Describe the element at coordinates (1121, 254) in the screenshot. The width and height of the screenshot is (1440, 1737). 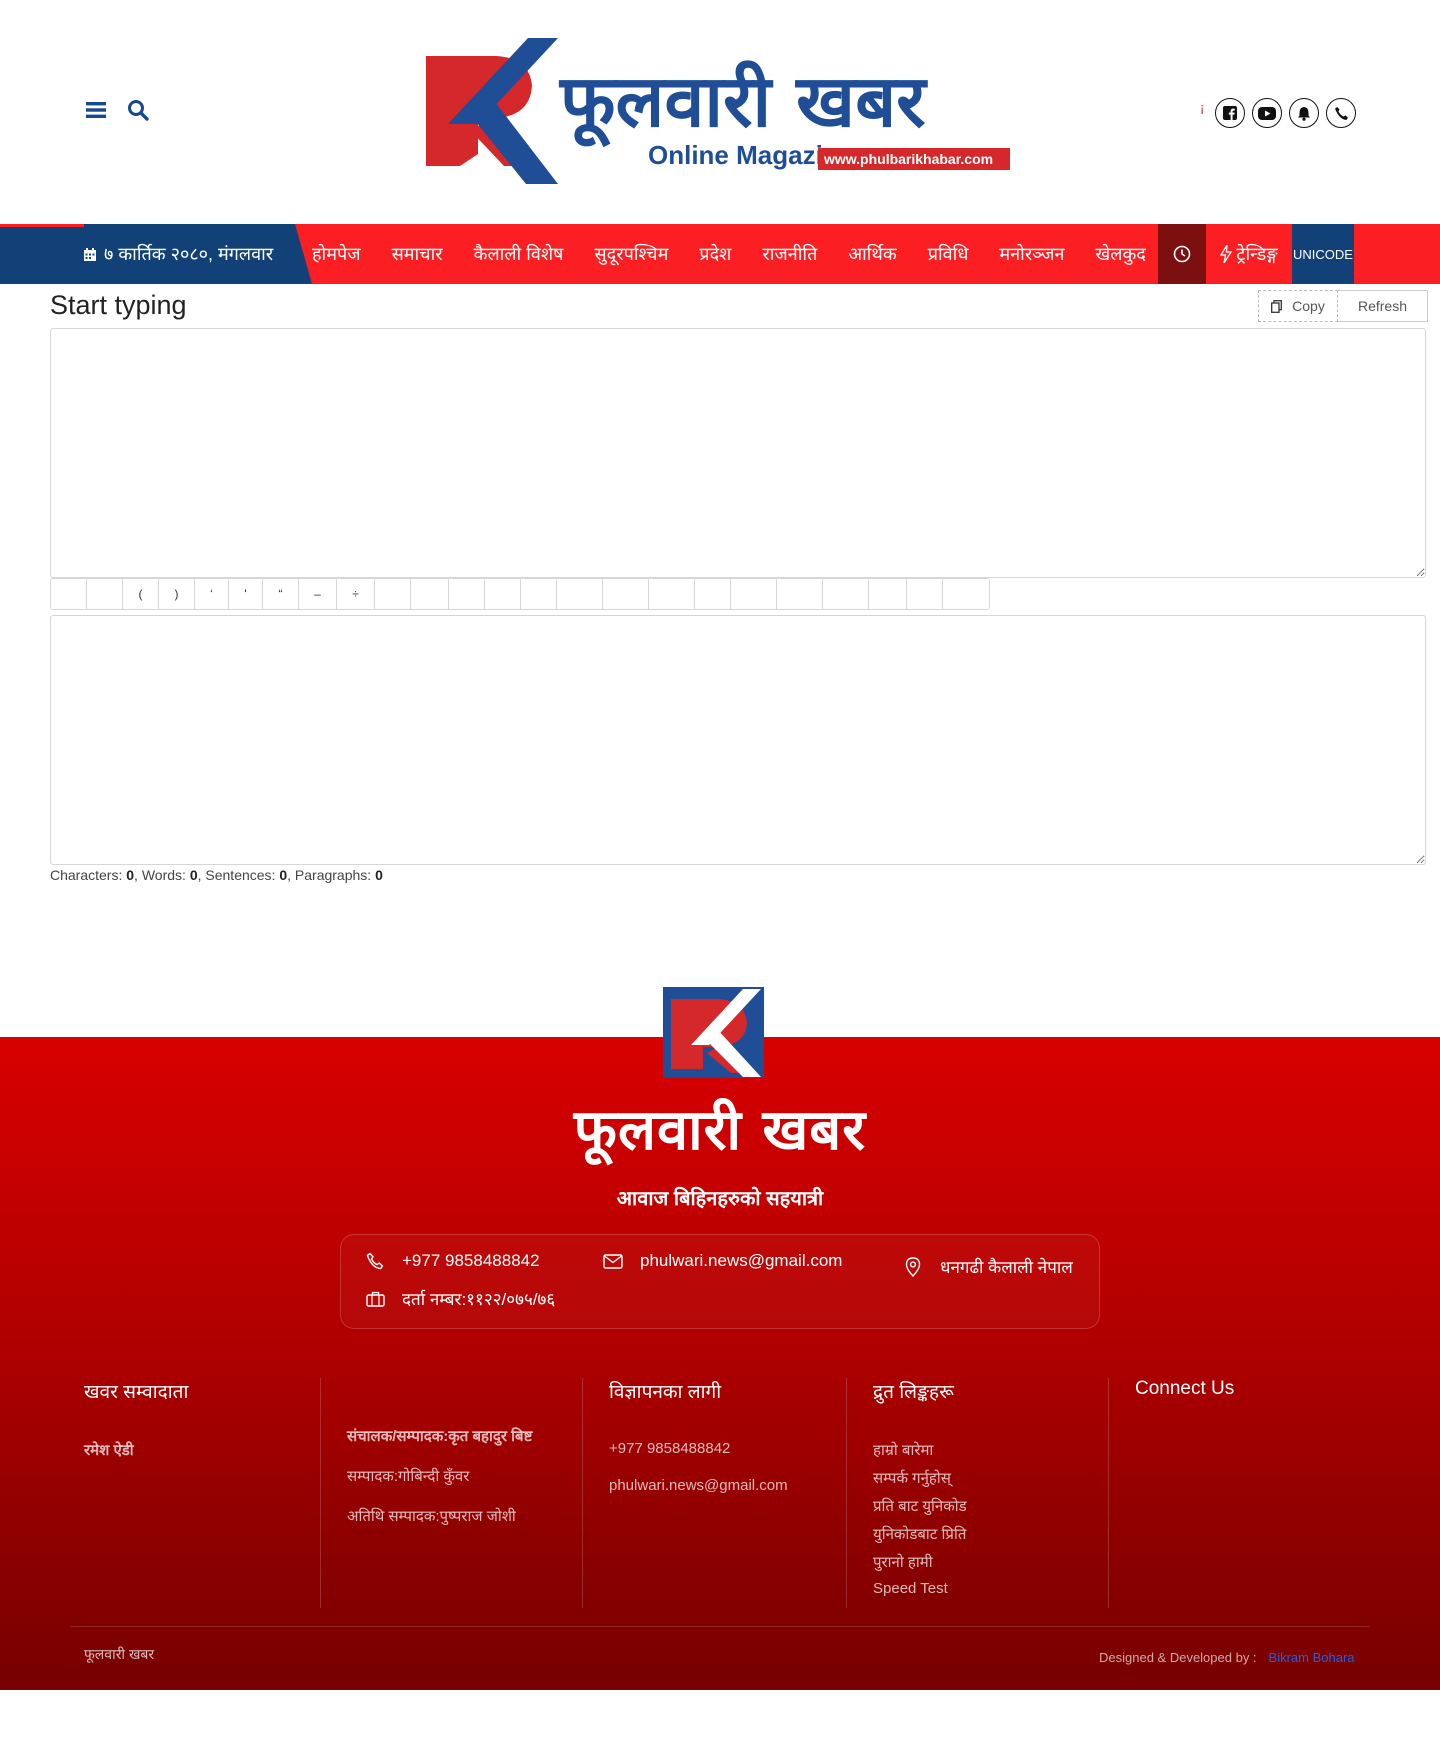
I see `nav-item-sports: खेलकुद` at that location.